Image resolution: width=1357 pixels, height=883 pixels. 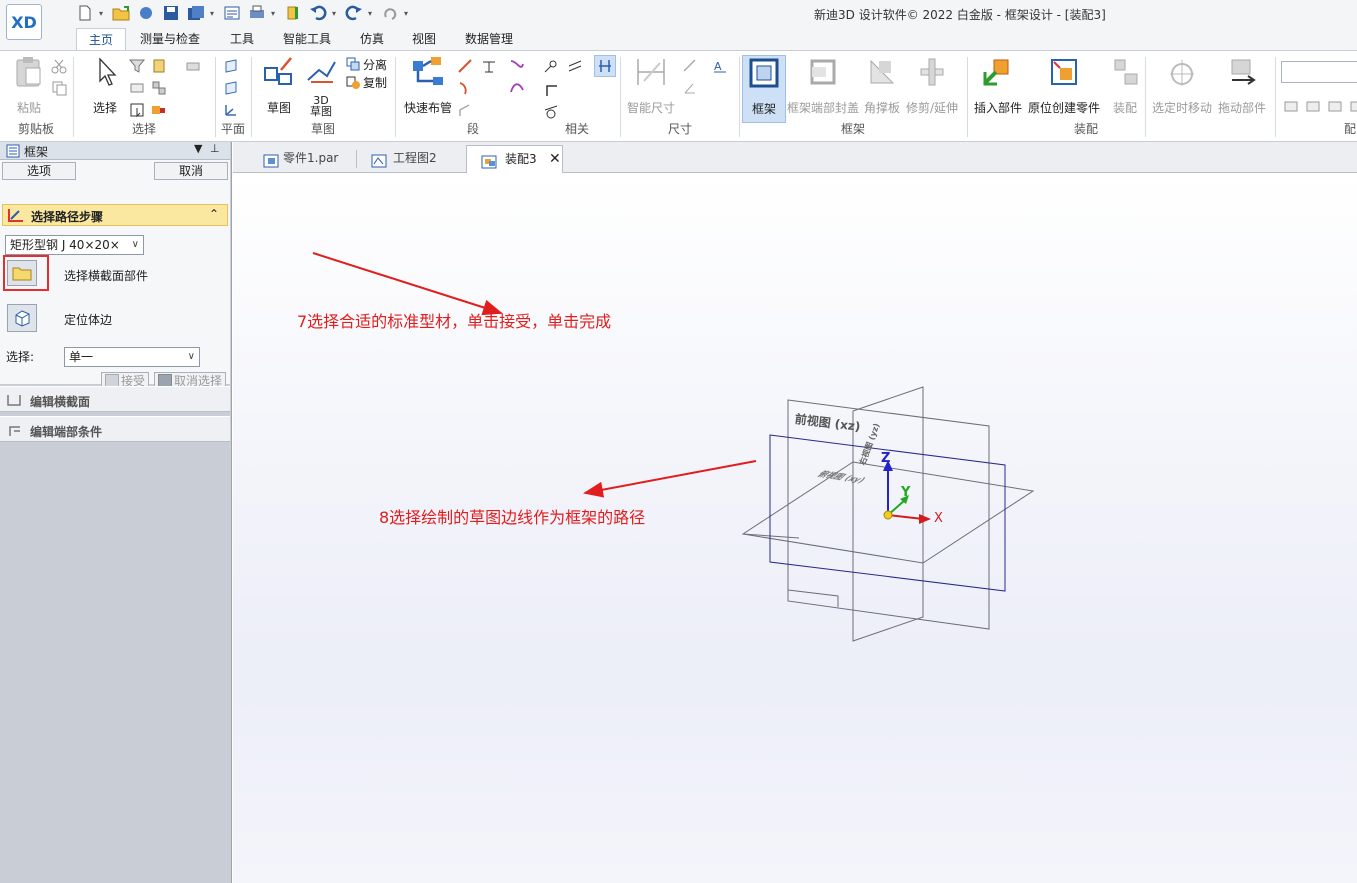 I want to click on related-group: 相关, so click(x=577, y=96).